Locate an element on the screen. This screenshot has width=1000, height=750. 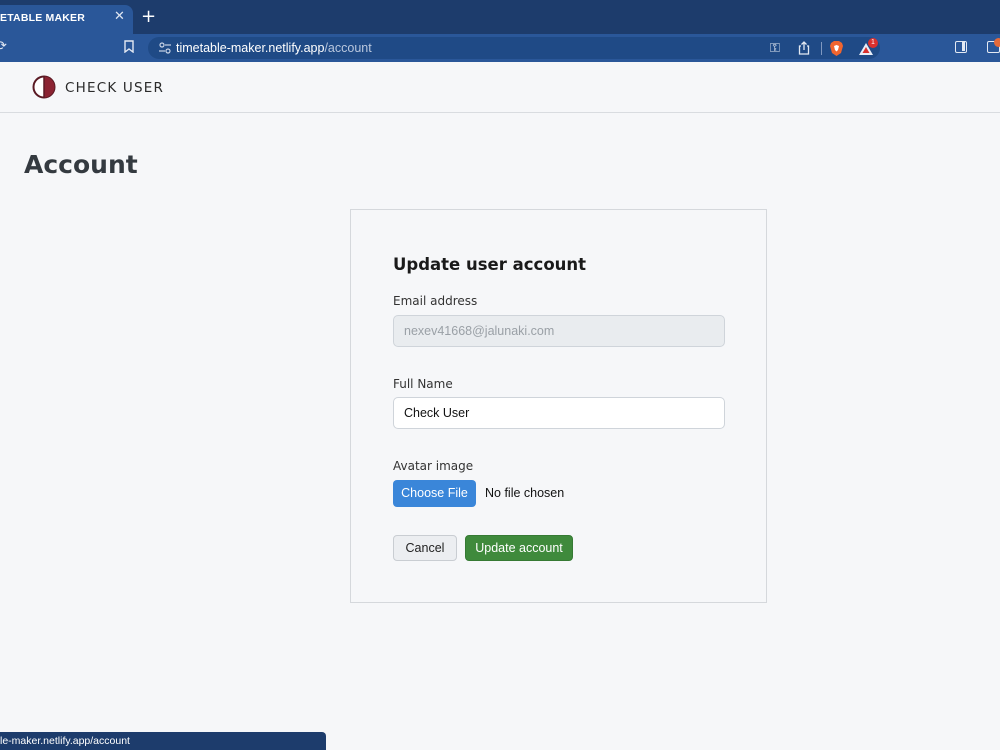
browser-tab-bar: ETABLE MAKER ✕ + is located at coordinates (500, 17).